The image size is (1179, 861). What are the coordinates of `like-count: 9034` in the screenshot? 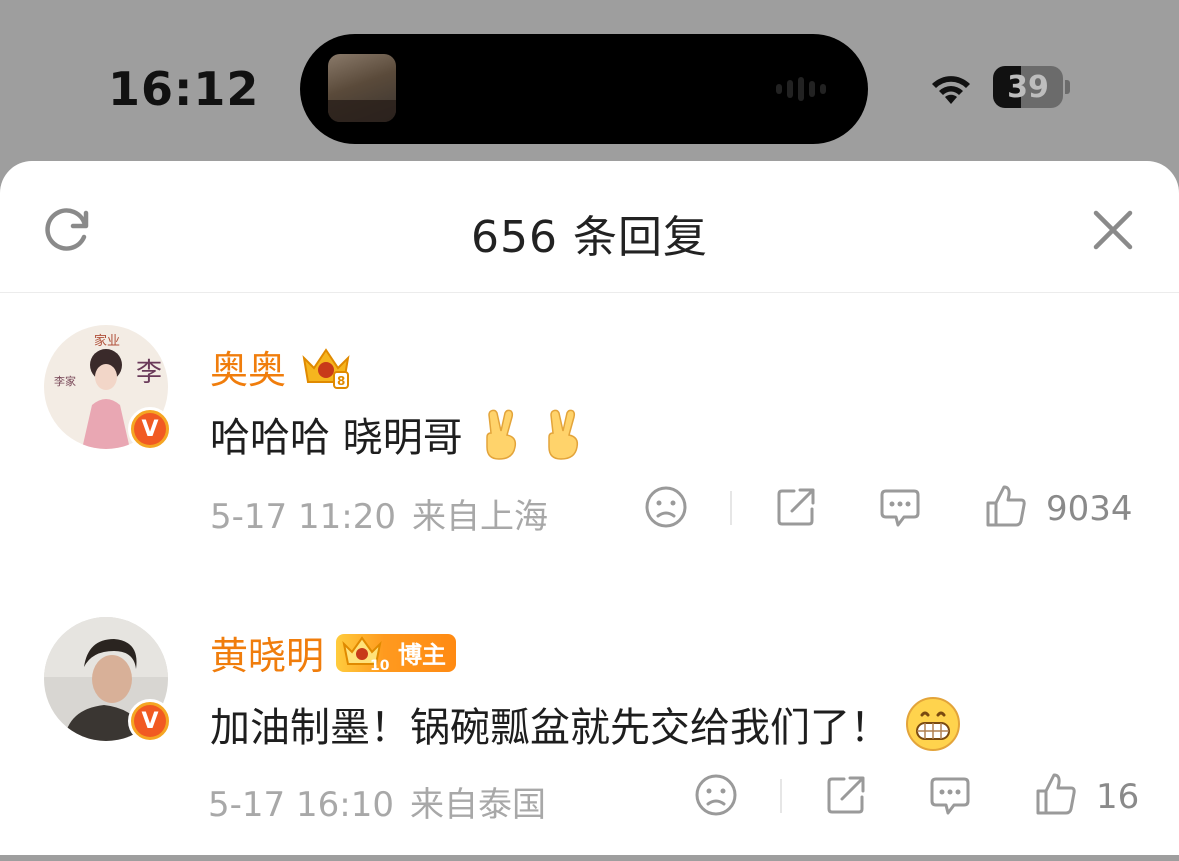 It's located at (1089, 509).